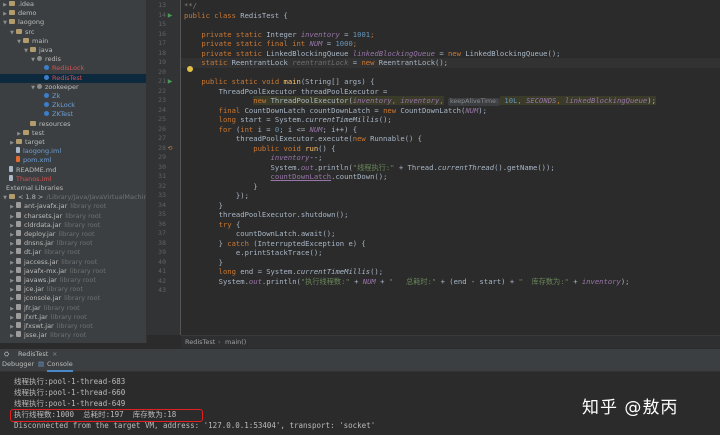 The width and height of the screenshot is (720, 435). I want to click on tree-item-label: External Libraries, so click(35, 188).